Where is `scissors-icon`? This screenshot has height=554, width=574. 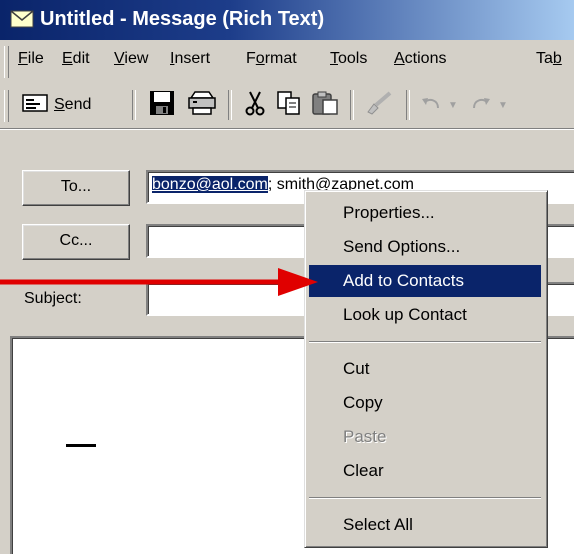 scissors-icon is located at coordinates (255, 105).